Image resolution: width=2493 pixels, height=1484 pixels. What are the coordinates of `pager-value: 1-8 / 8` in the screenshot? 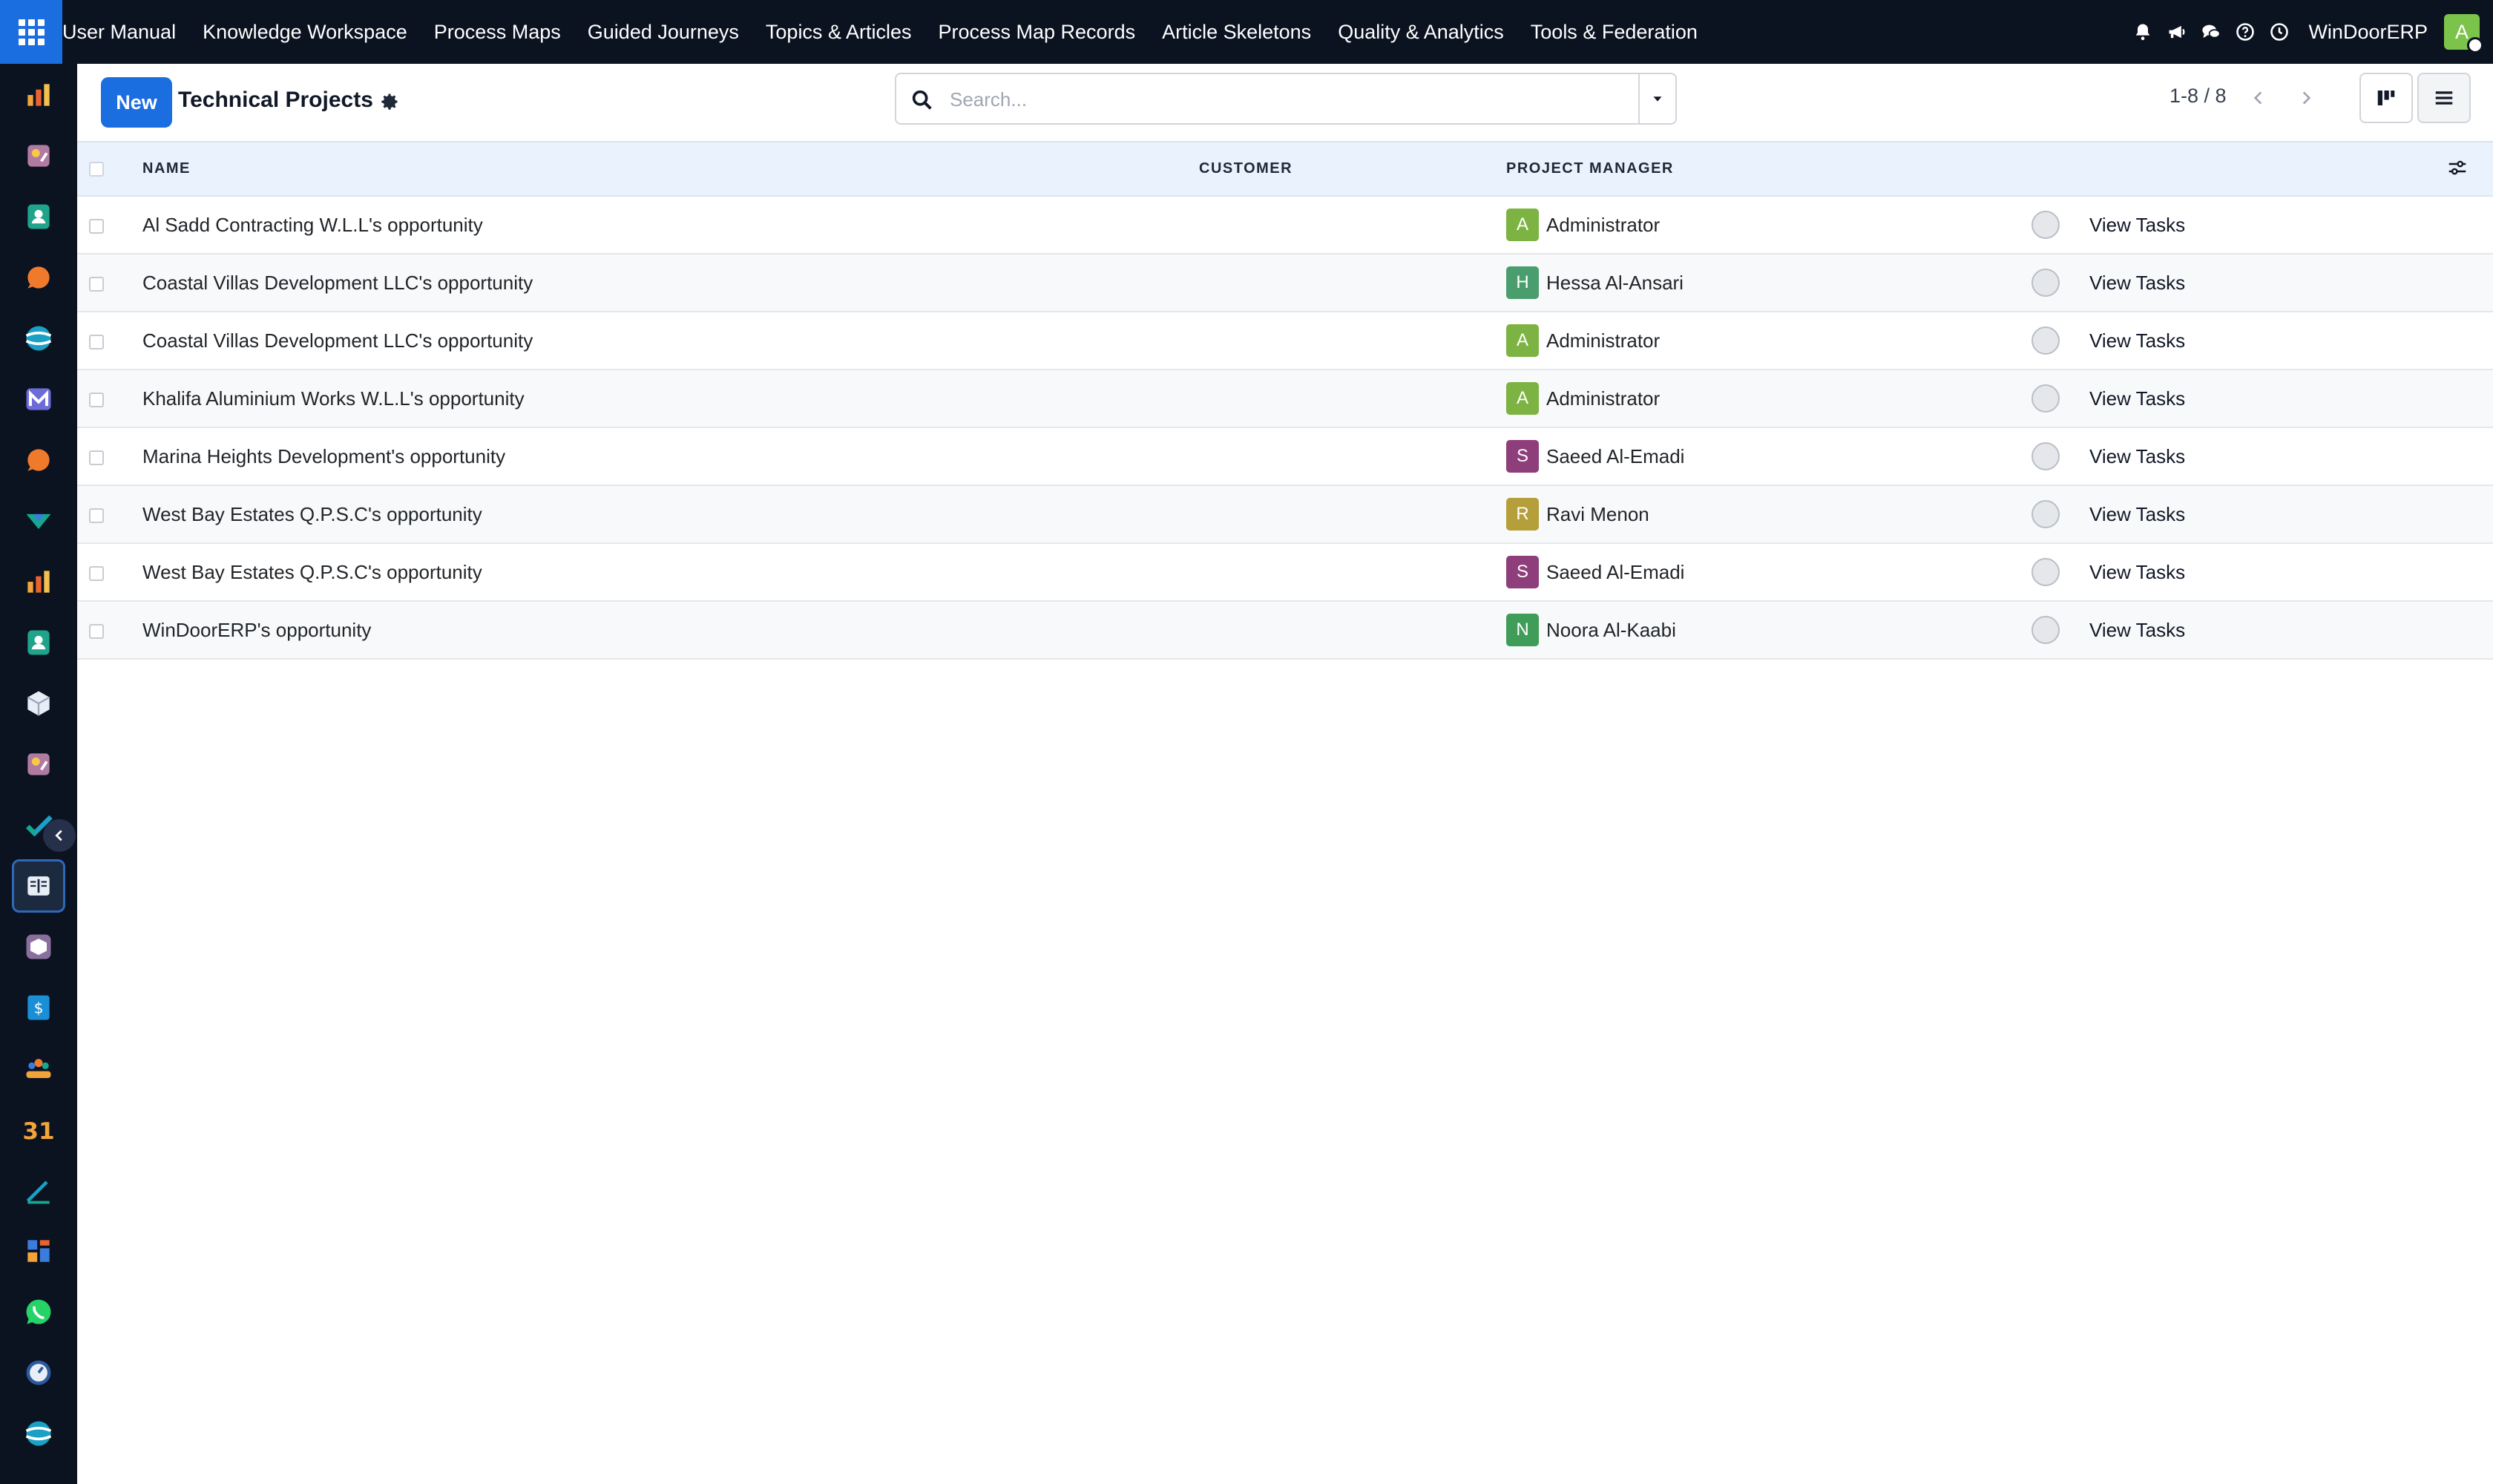 It's located at (2198, 96).